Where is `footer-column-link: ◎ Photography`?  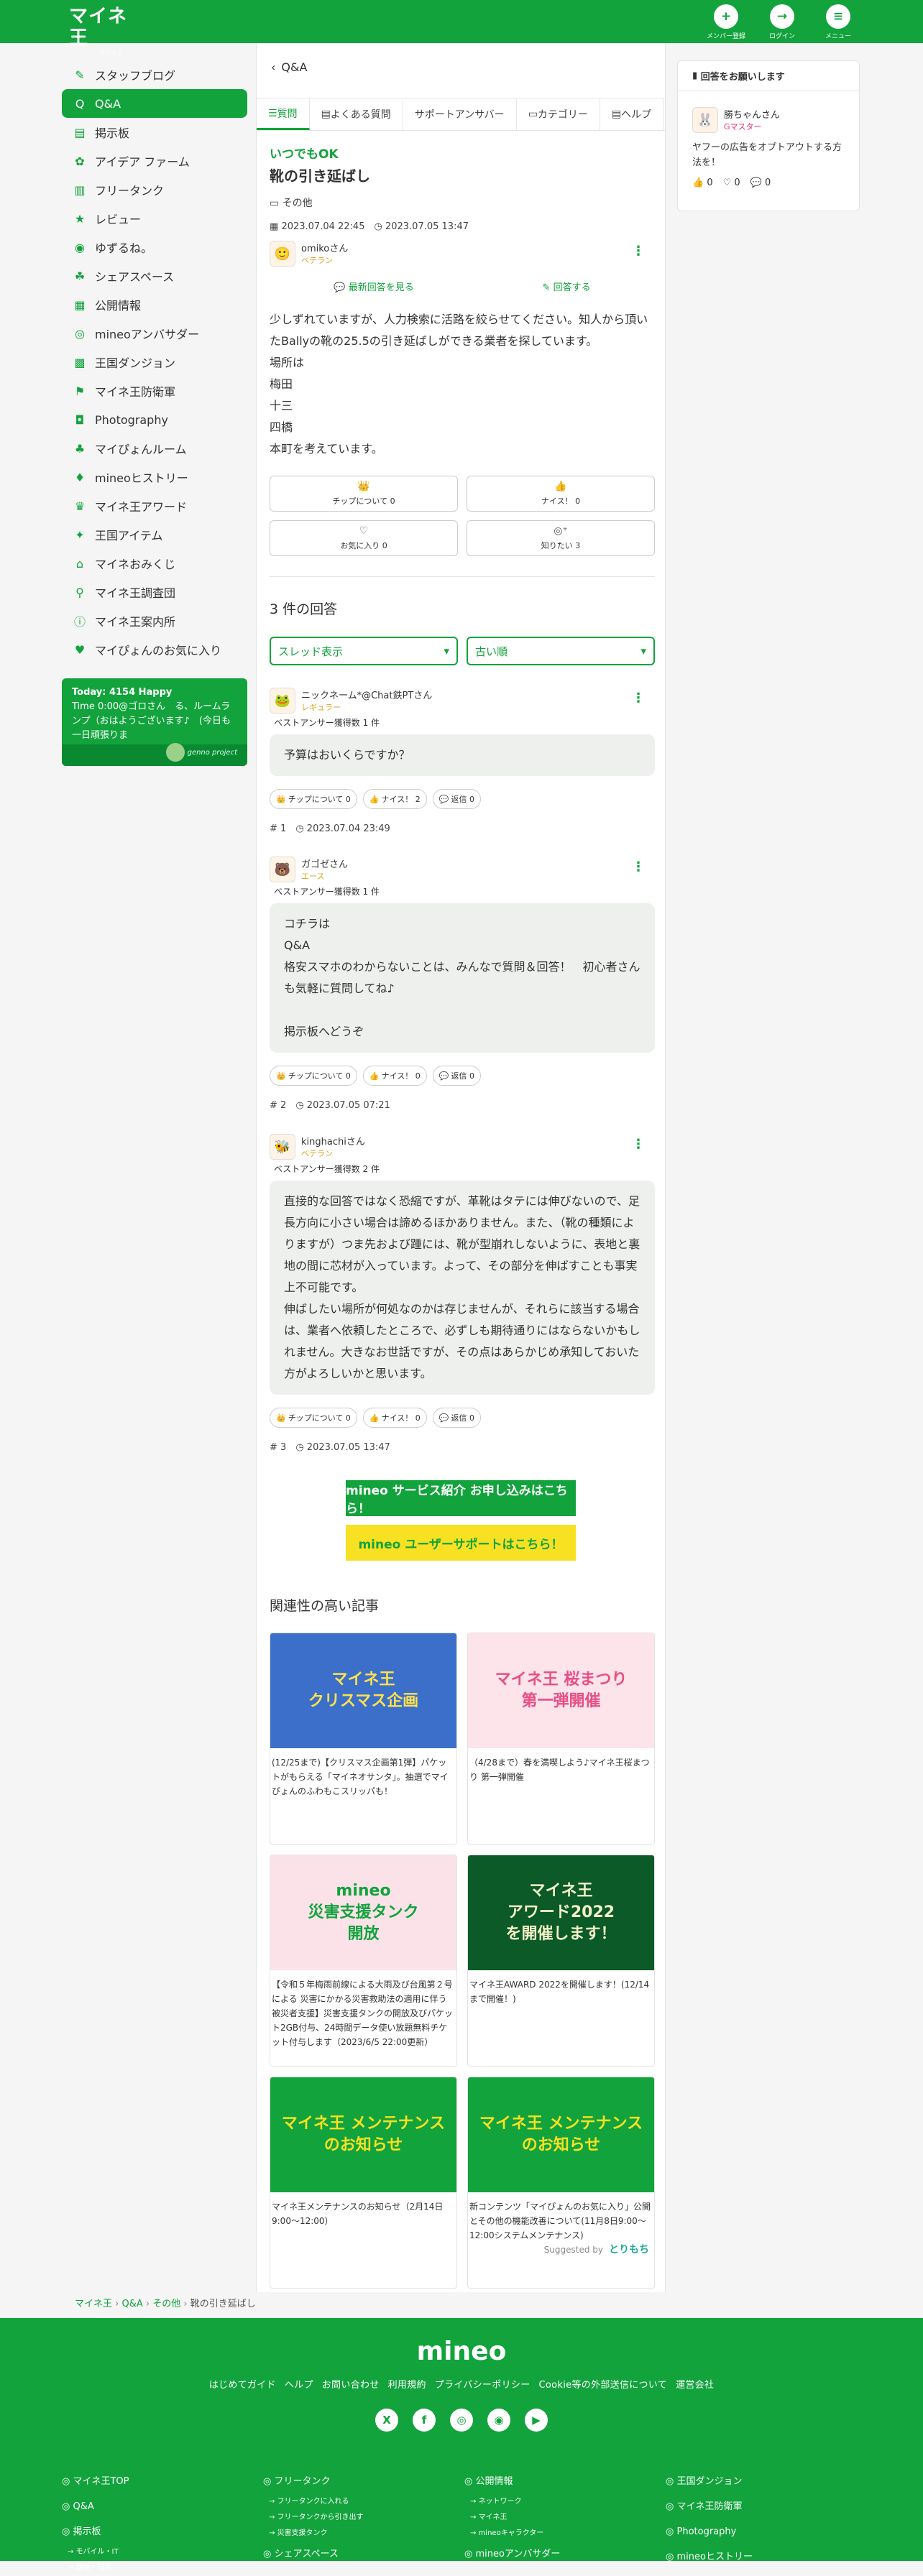
footer-column-link: ◎ Photography is located at coordinates (766, 2531).